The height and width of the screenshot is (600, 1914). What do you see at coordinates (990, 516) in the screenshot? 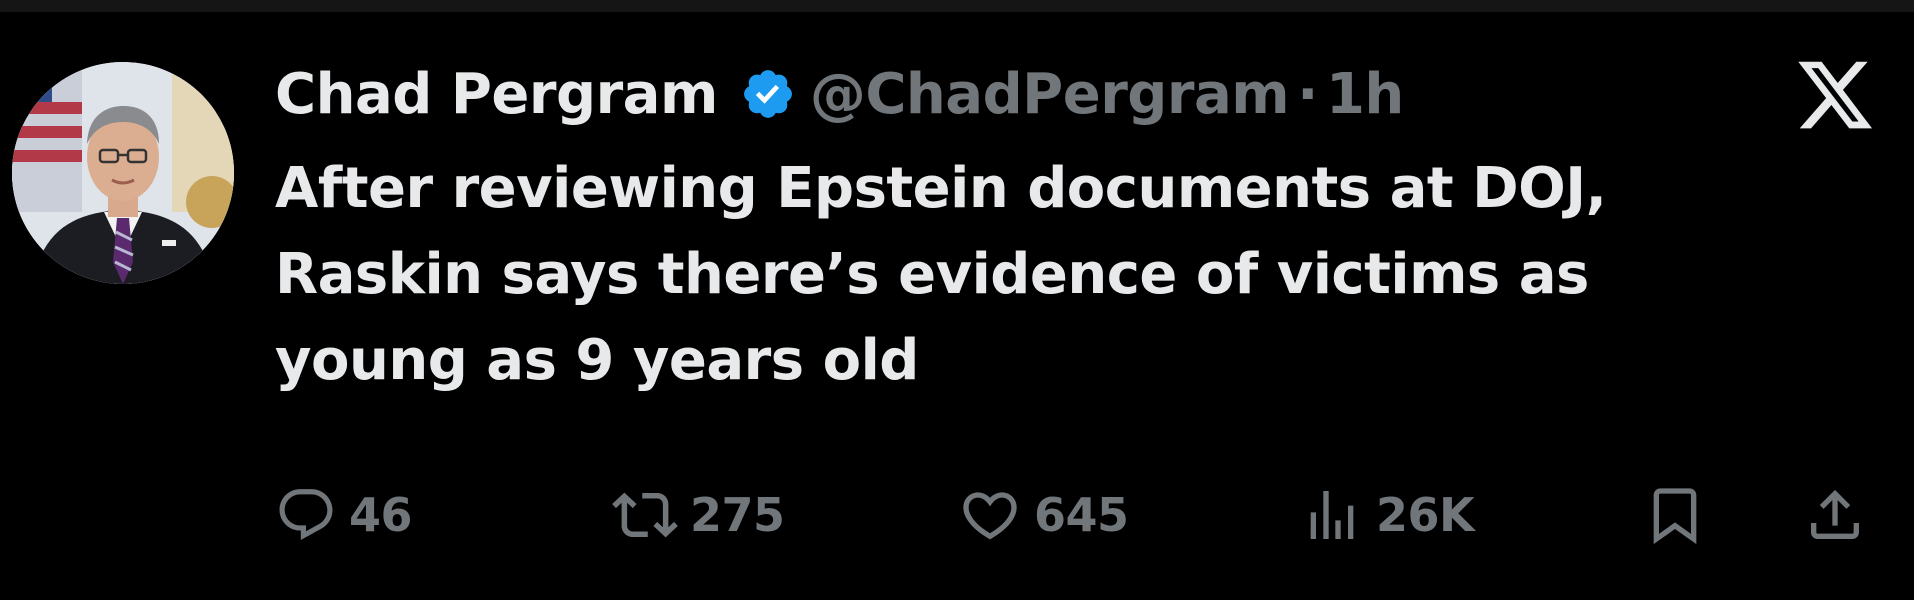
I see `heart-icon` at bounding box center [990, 516].